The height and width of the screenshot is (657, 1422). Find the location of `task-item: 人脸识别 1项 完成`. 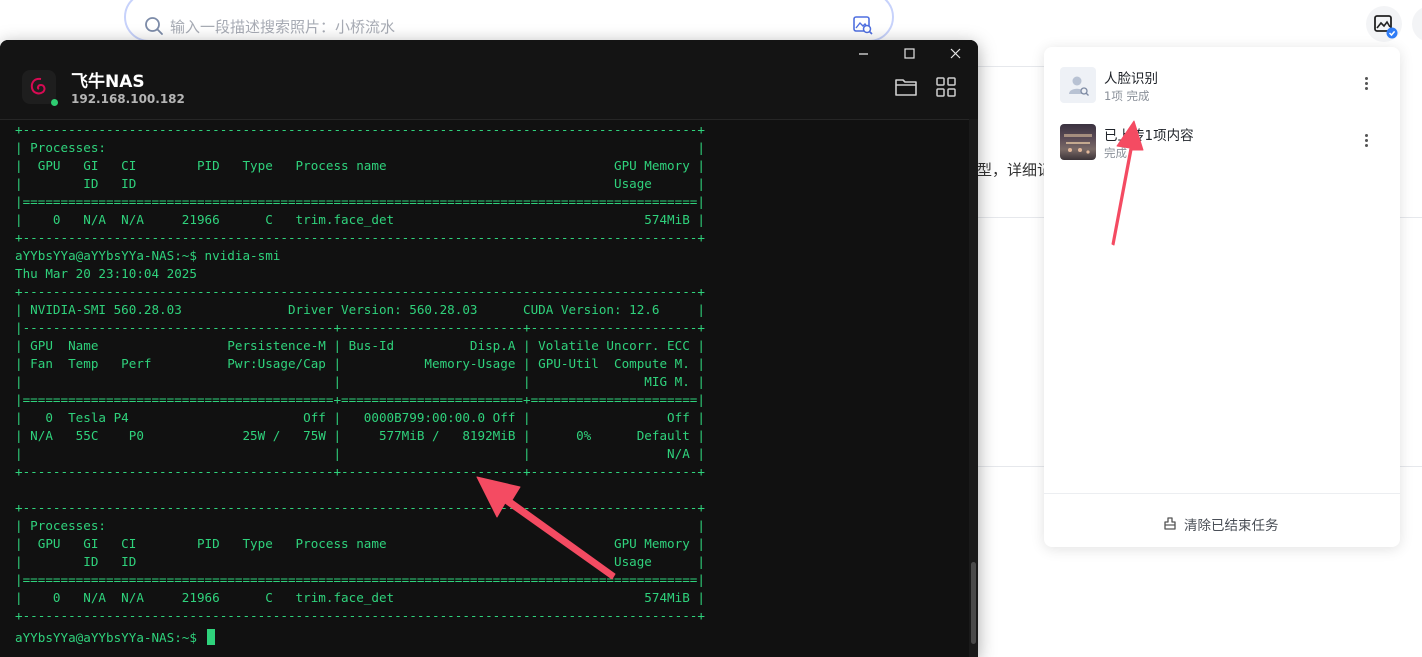

task-item: 人脸识别 1项 完成 is located at coordinates (1225, 89).